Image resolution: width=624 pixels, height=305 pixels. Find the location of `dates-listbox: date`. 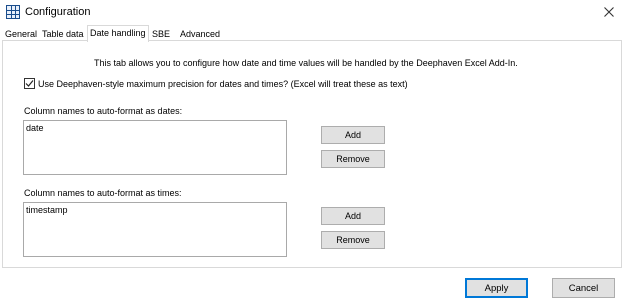

dates-listbox: date is located at coordinates (155, 147).